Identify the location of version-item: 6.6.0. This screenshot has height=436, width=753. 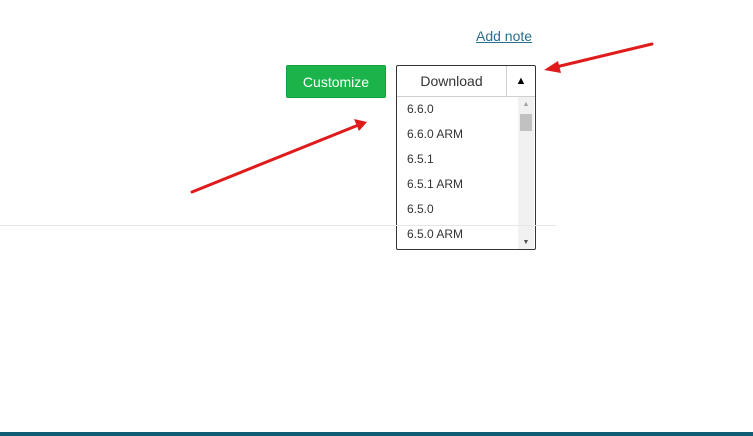
(457, 109).